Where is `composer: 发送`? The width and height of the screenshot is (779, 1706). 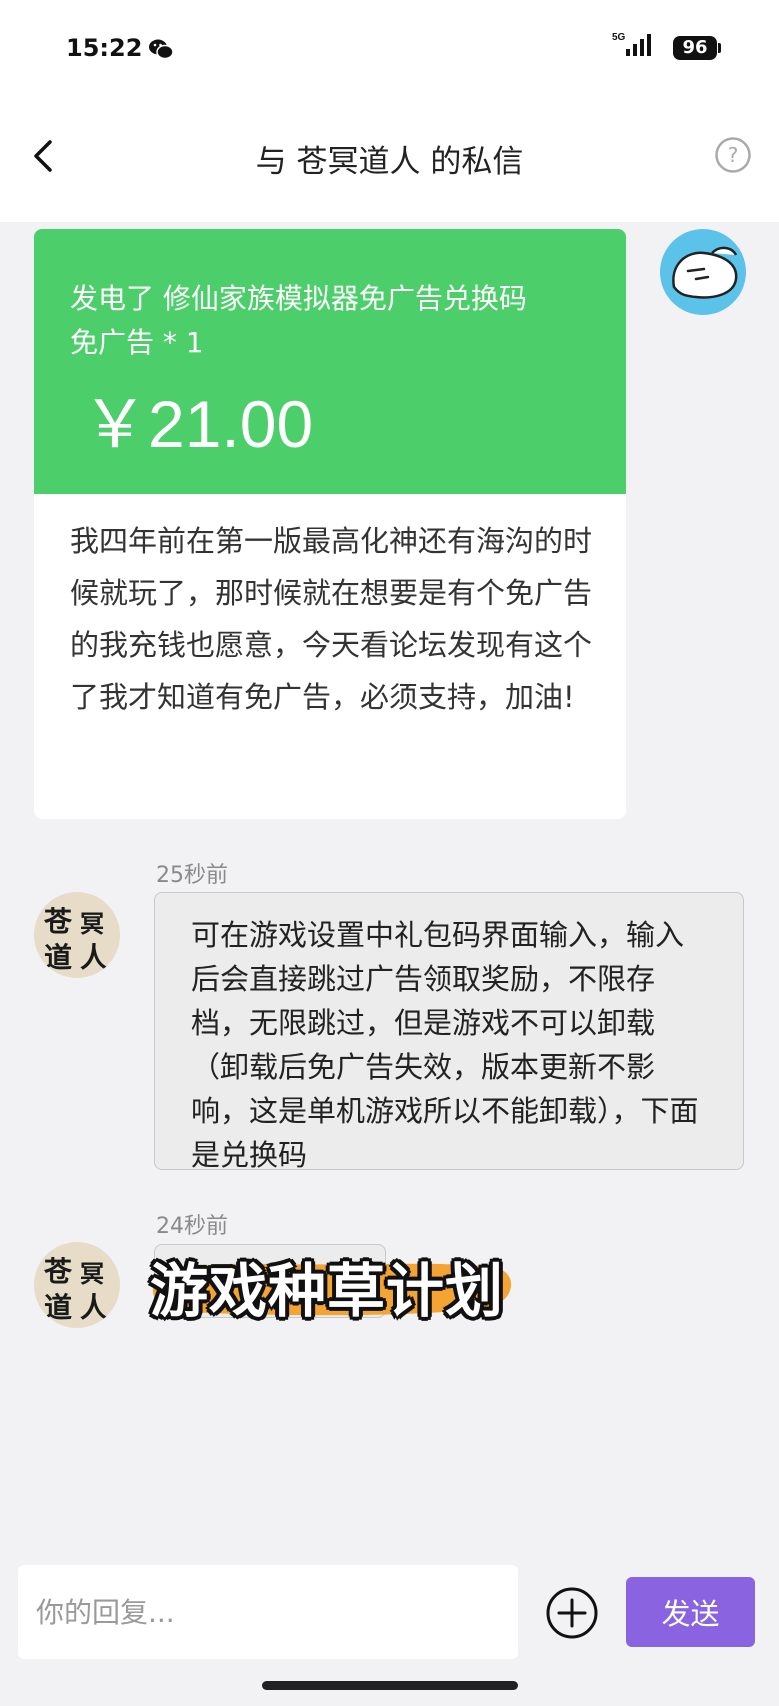 composer: 发送 is located at coordinates (389, 1633).